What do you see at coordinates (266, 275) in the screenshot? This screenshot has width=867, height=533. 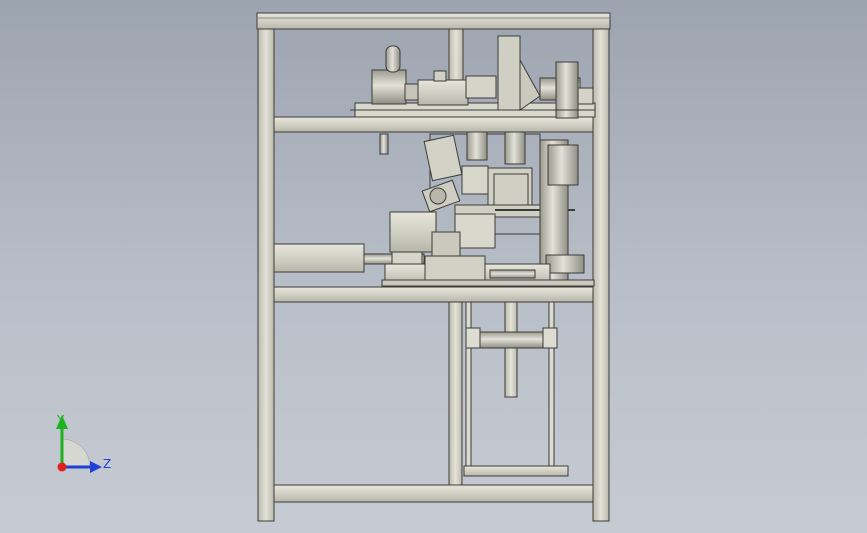 I see `frame-left-post` at bounding box center [266, 275].